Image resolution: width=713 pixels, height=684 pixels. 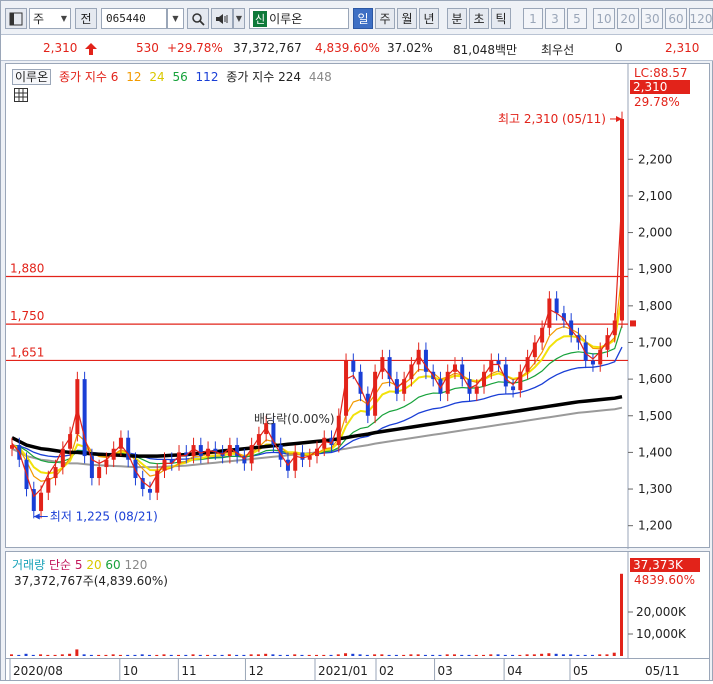 I want to click on sound-button, so click(x=222, y=18).